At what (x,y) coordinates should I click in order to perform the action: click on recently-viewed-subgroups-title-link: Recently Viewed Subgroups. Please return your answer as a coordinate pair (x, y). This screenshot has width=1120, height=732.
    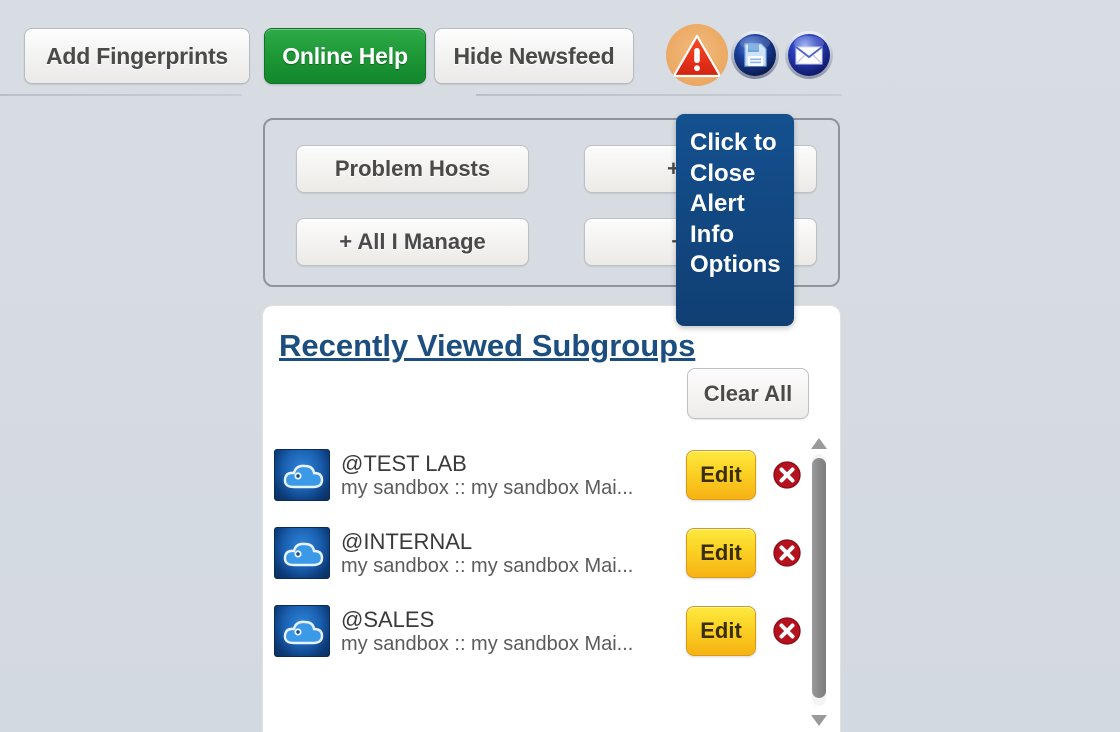
    Looking at the image, I should click on (487, 346).